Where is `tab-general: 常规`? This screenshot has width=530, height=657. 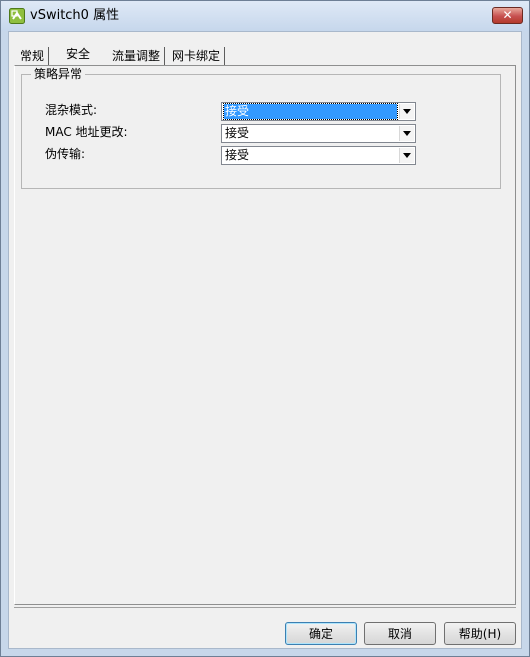
tab-general: 常规 is located at coordinates (33, 56).